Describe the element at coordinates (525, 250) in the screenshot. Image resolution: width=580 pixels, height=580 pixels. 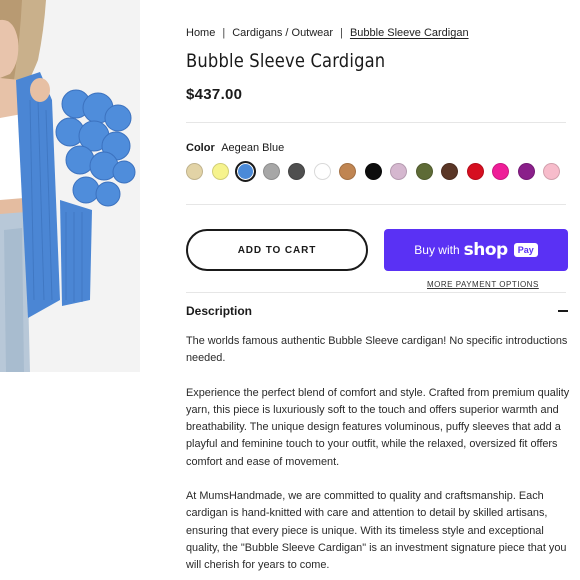
I see `pay-badge: Pay` at that location.